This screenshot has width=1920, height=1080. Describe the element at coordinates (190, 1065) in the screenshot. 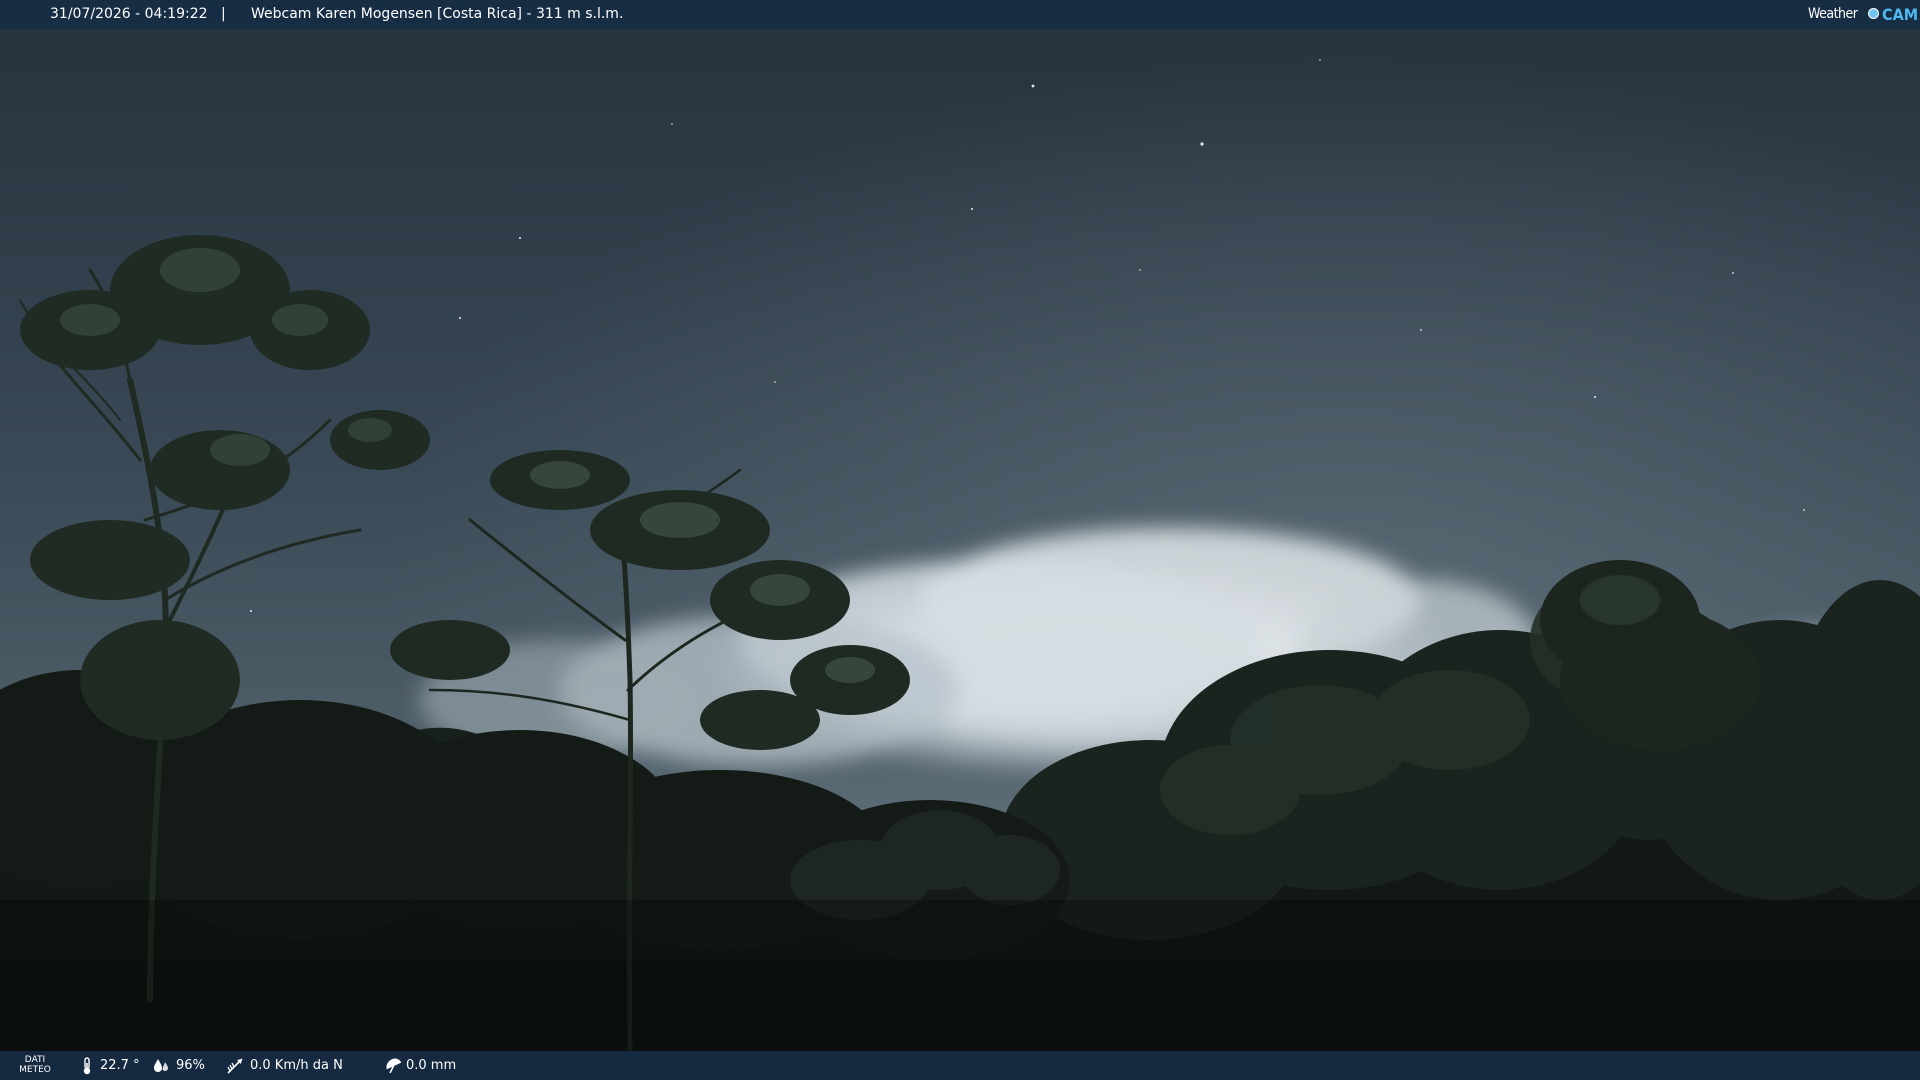

I see `humidity-value: 96%` at that location.